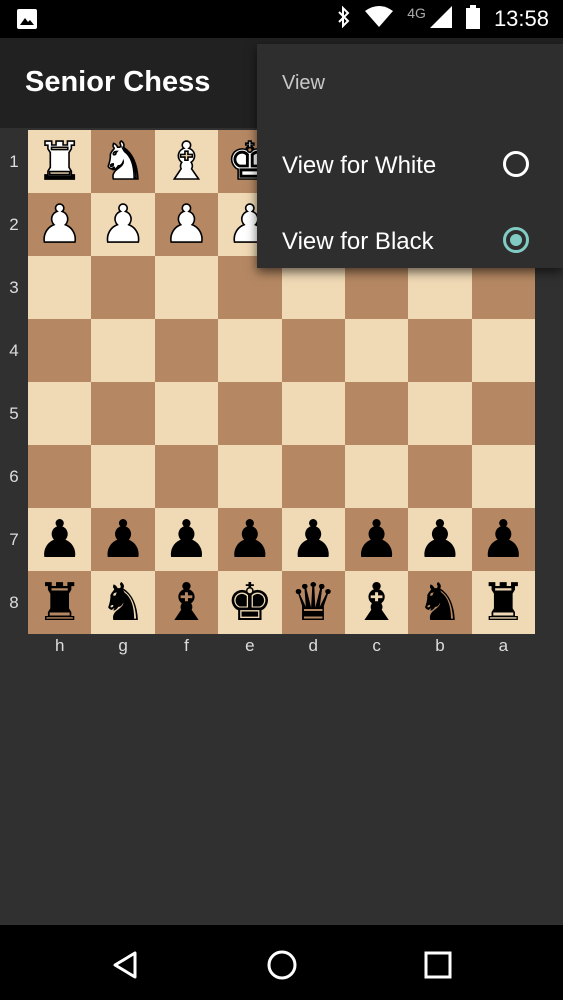  I want to click on file-label: f, so click(186, 645).